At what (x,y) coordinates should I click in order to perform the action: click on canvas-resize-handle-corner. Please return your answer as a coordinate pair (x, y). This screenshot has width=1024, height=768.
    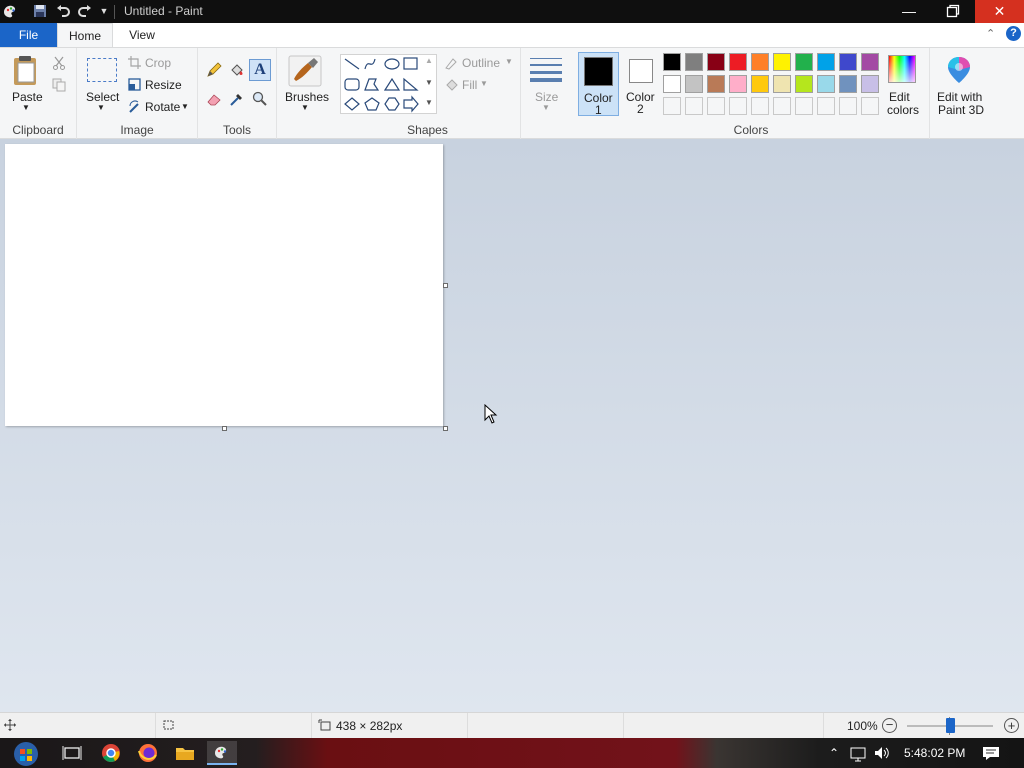
    Looking at the image, I should click on (445, 428).